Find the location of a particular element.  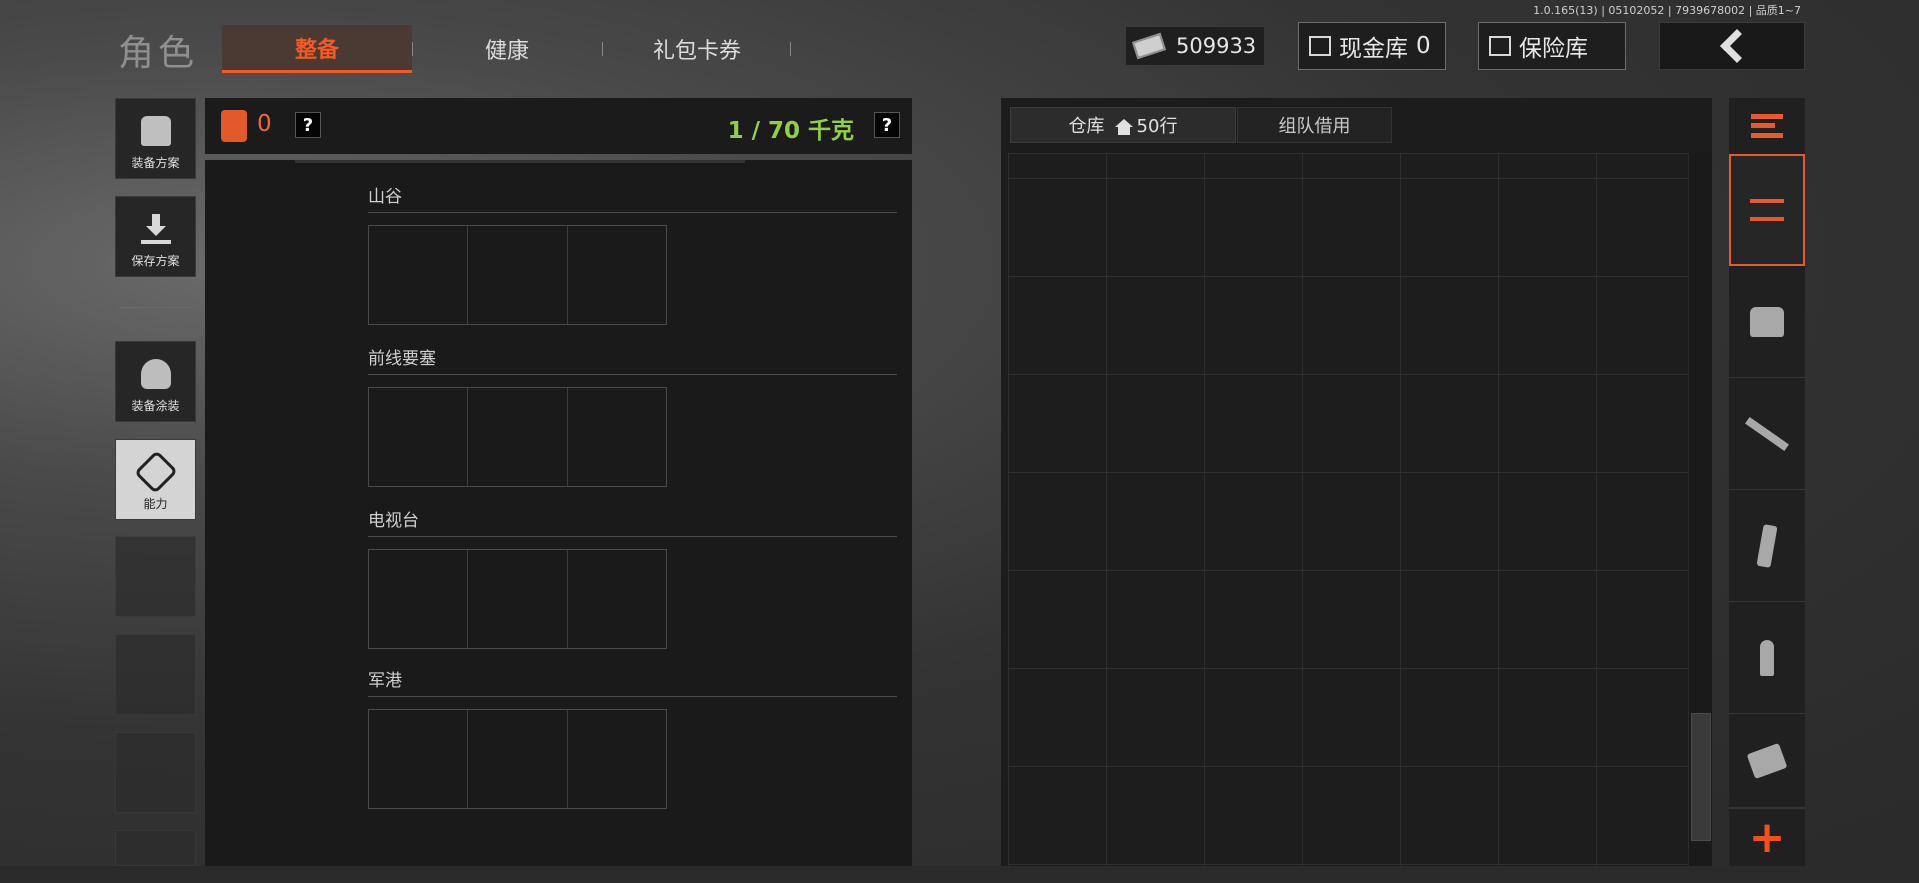

sort-button is located at coordinates (1767, 126).